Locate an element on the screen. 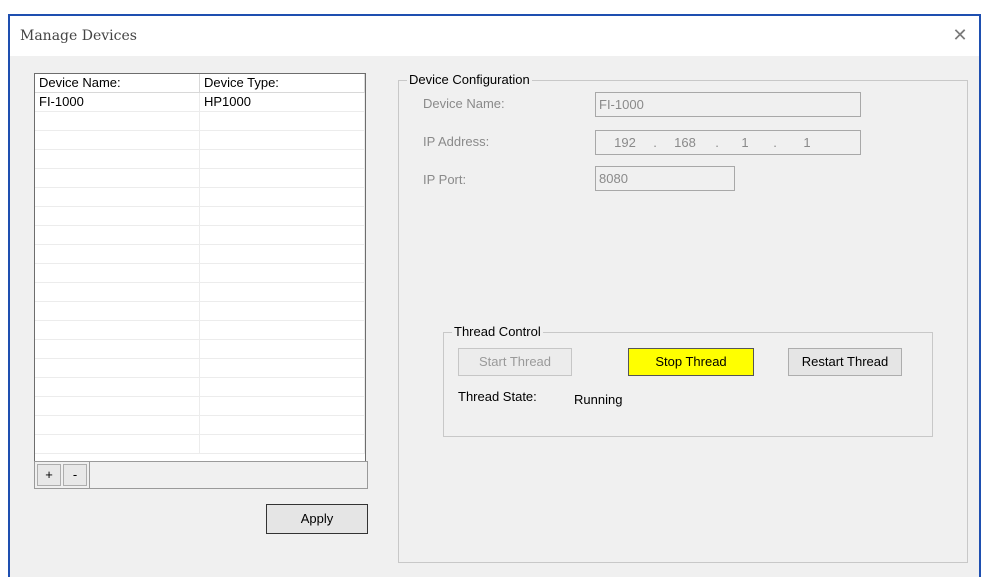 The width and height of the screenshot is (981, 577). remove-device-button: - is located at coordinates (75, 475).